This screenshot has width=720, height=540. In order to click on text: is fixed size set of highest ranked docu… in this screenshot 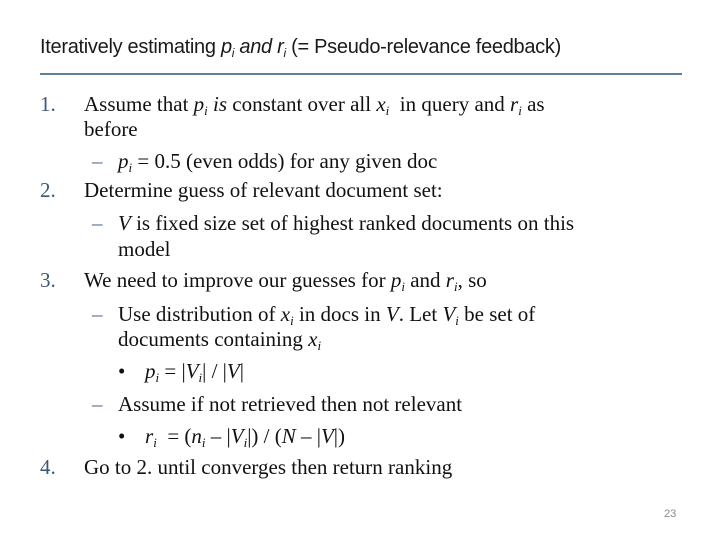, I will do `click(352, 223)`.